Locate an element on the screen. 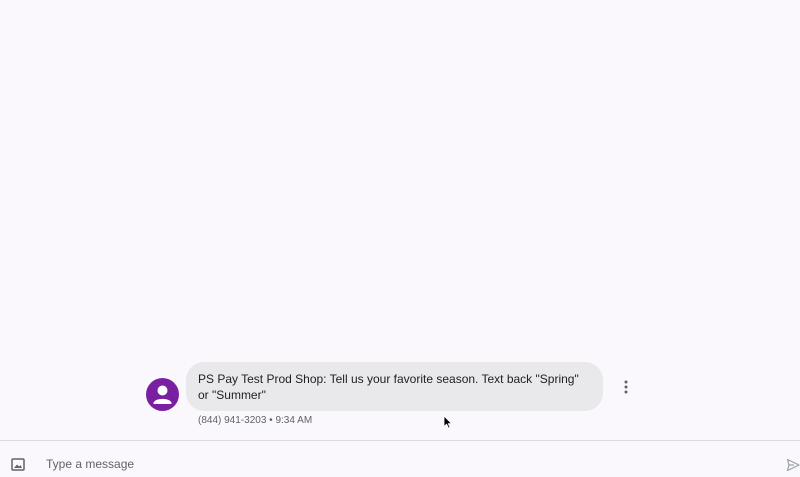 The width and height of the screenshot is (800, 477). send-icon is located at coordinates (793, 465).